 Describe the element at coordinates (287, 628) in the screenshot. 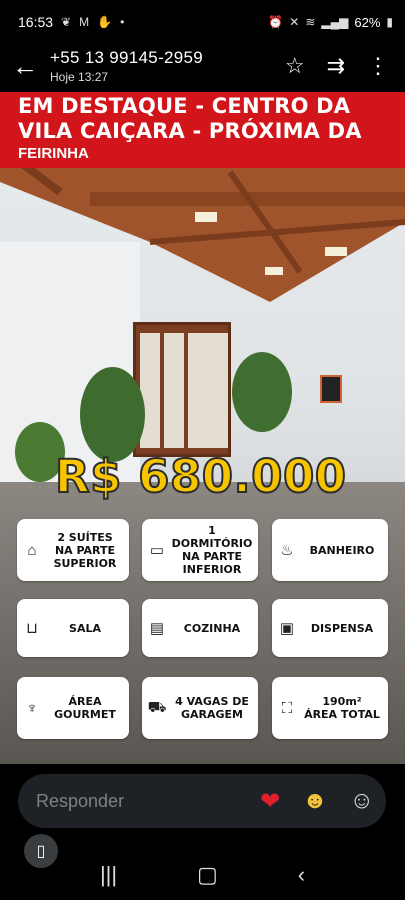

I see `cabinet-icon: ▣` at that location.